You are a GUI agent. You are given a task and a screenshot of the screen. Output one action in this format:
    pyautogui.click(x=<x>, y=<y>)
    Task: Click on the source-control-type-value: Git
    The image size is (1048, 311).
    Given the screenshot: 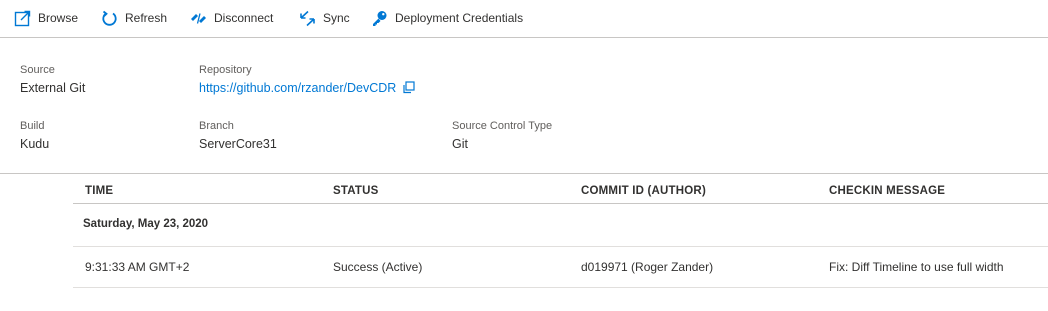 What is the action you would take?
    pyautogui.click(x=460, y=144)
    